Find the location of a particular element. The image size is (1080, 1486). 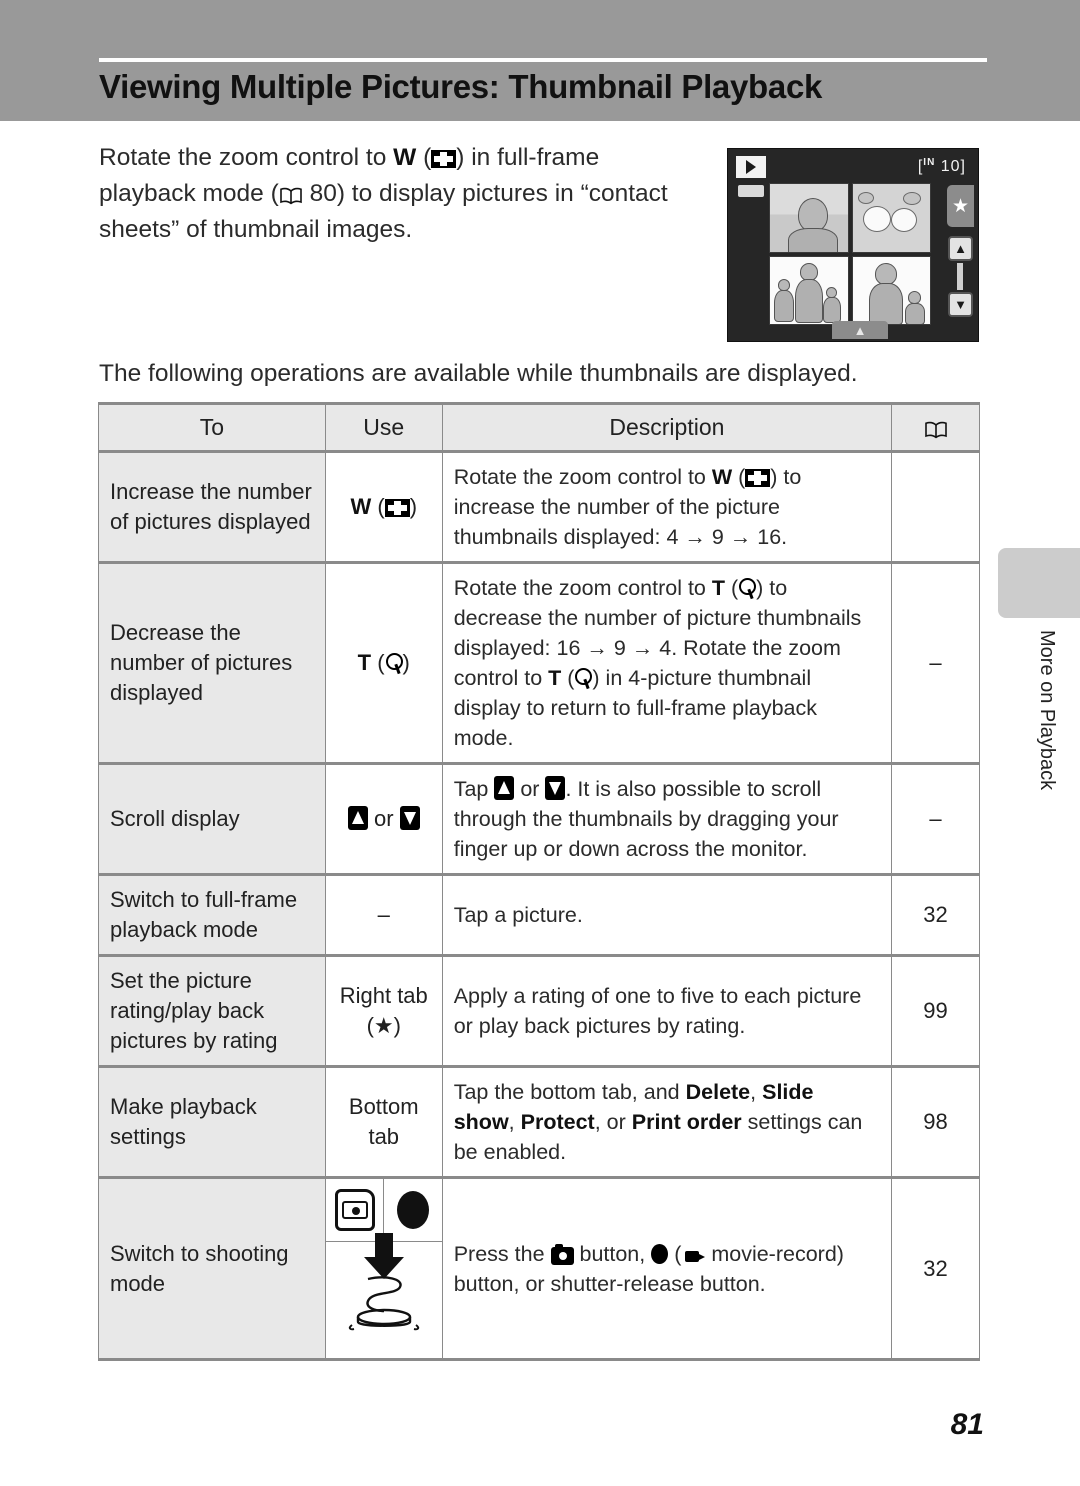

intro-text-e: sheets” of thumbnail images. is located at coordinates (256, 229).